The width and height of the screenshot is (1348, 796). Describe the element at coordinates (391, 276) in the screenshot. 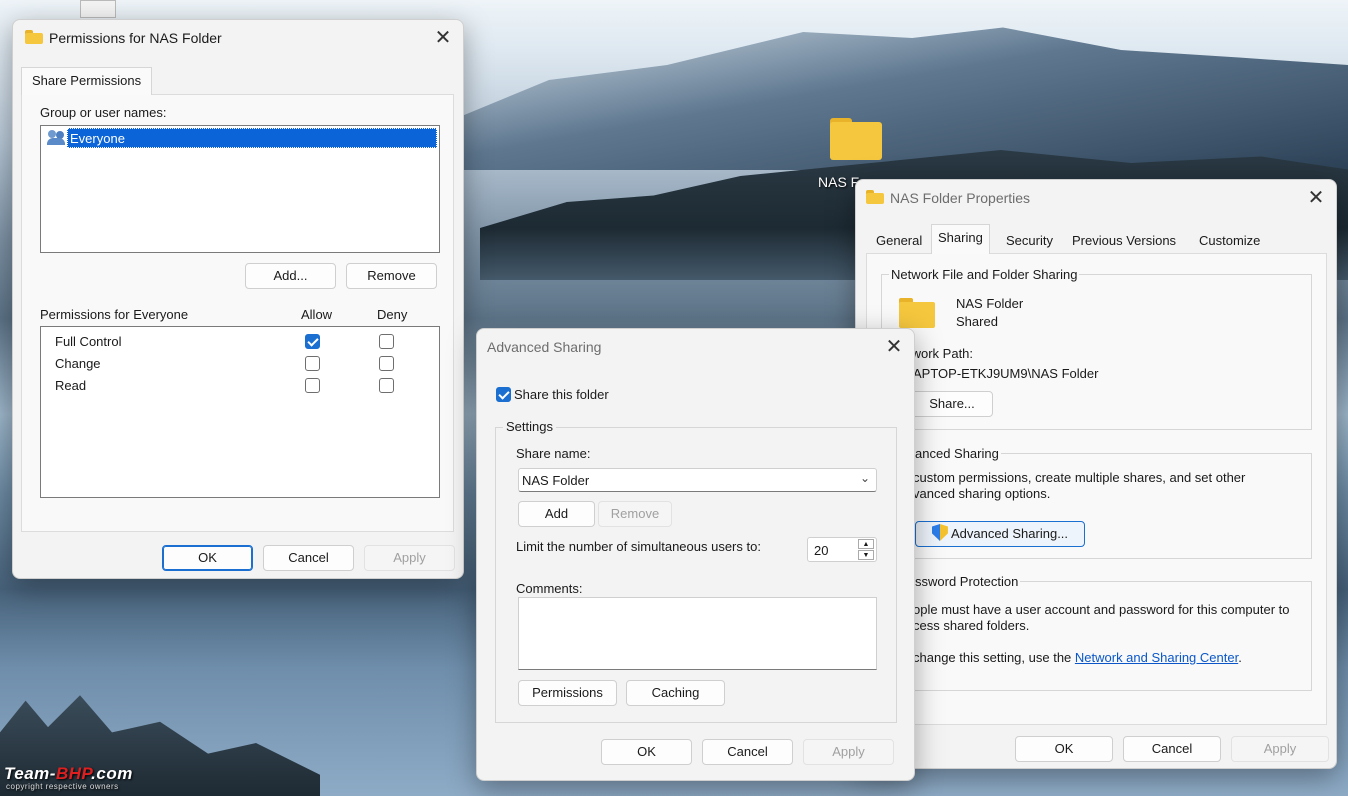

I see `remove-user-button: Remove` at that location.